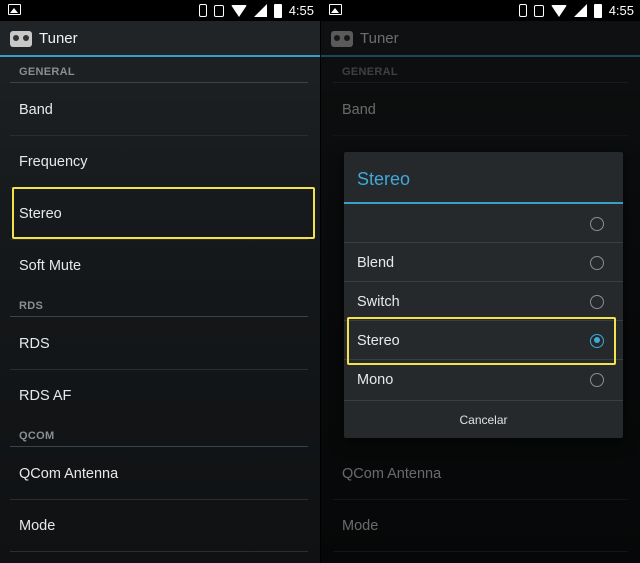 This screenshot has width=640, height=563. What do you see at coordinates (483, 301) in the screenshot?
I see `dialog-option-switch: Switch` at bounding box center [483, 301].